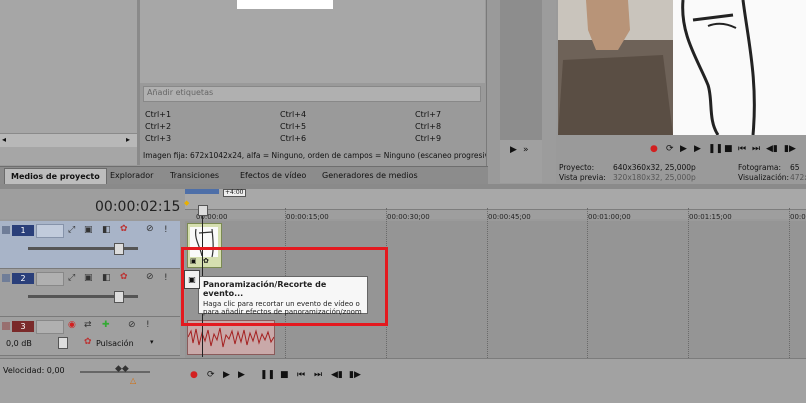 The image size is (806, 403). I want to click on preview-transport: ● ⟳ ▶ ▶ ❚❚ ■ ⏮ ⏭ ◀▮ ▮▶, so click(682, 150).